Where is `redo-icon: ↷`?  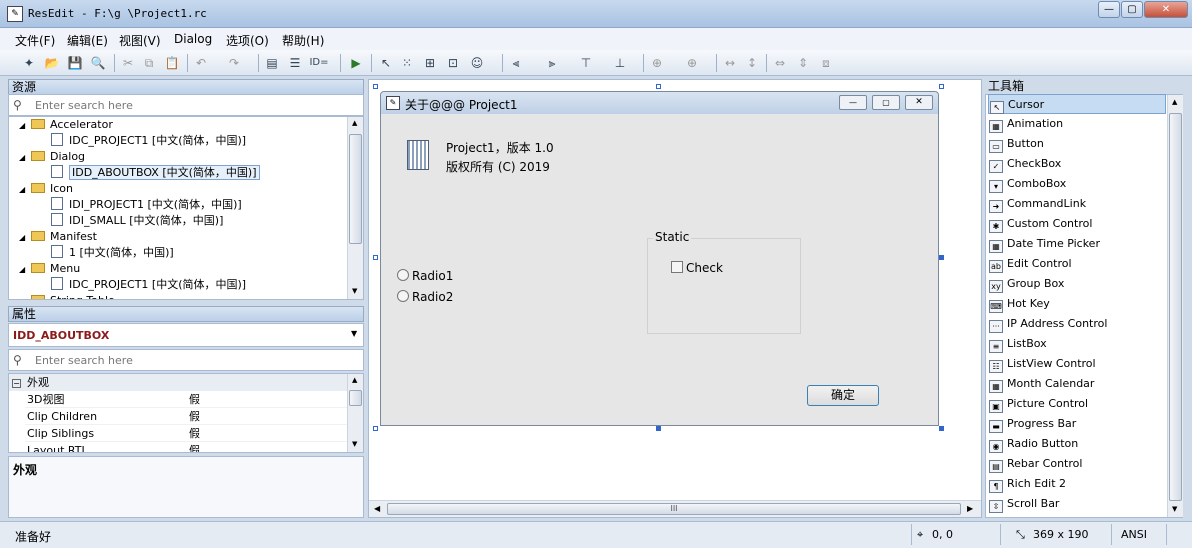
redo-icon: ↷ is located at coordinates (234, 63).